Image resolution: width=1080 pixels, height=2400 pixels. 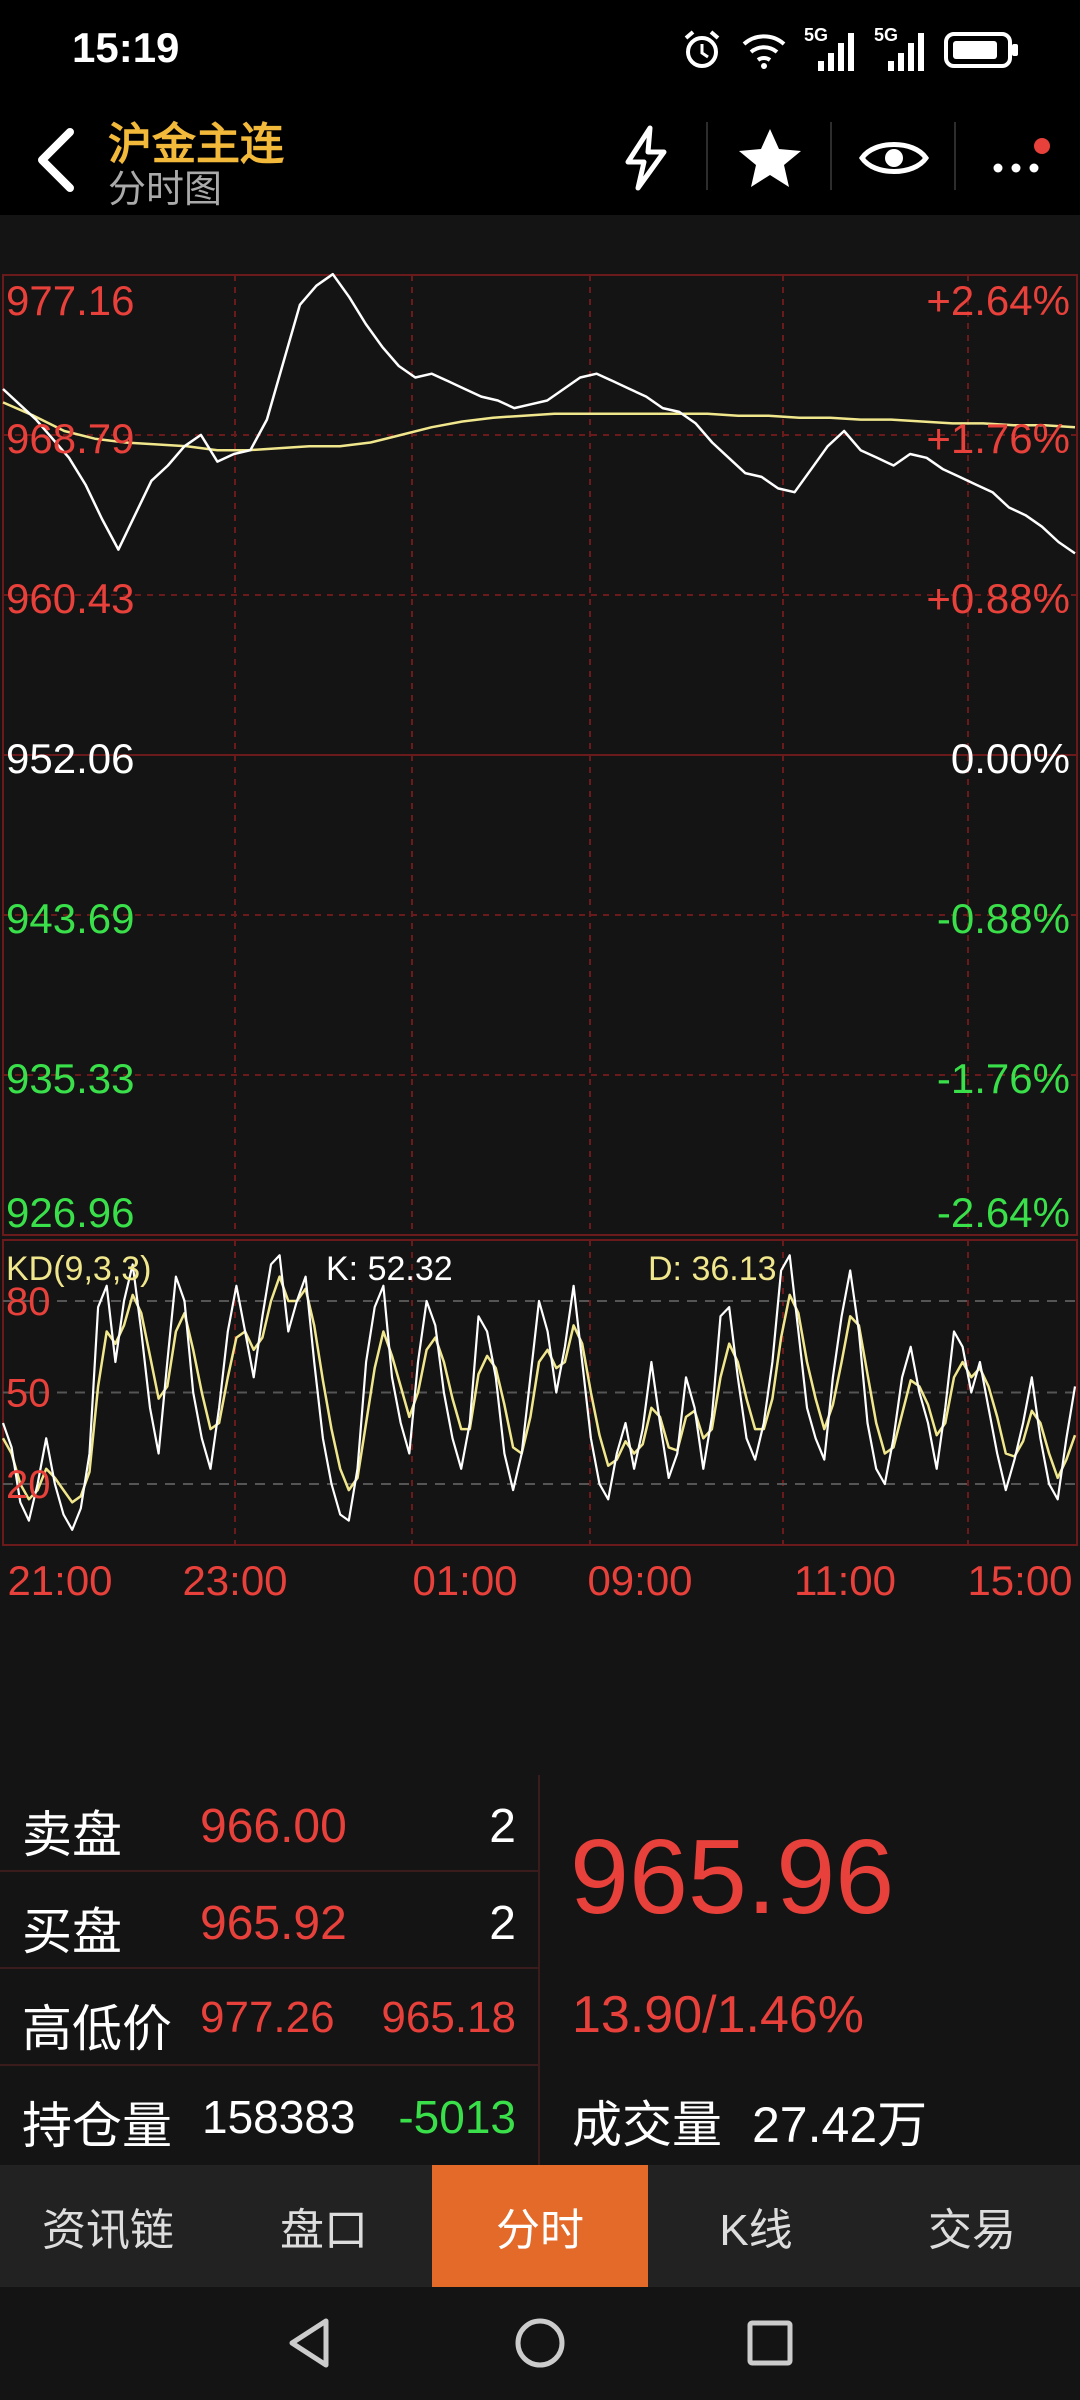 What do you see at coordinates (998, 300) in the screenshot?
I see `pct-level-label: +2.64%` at bounding box center [998, 300].